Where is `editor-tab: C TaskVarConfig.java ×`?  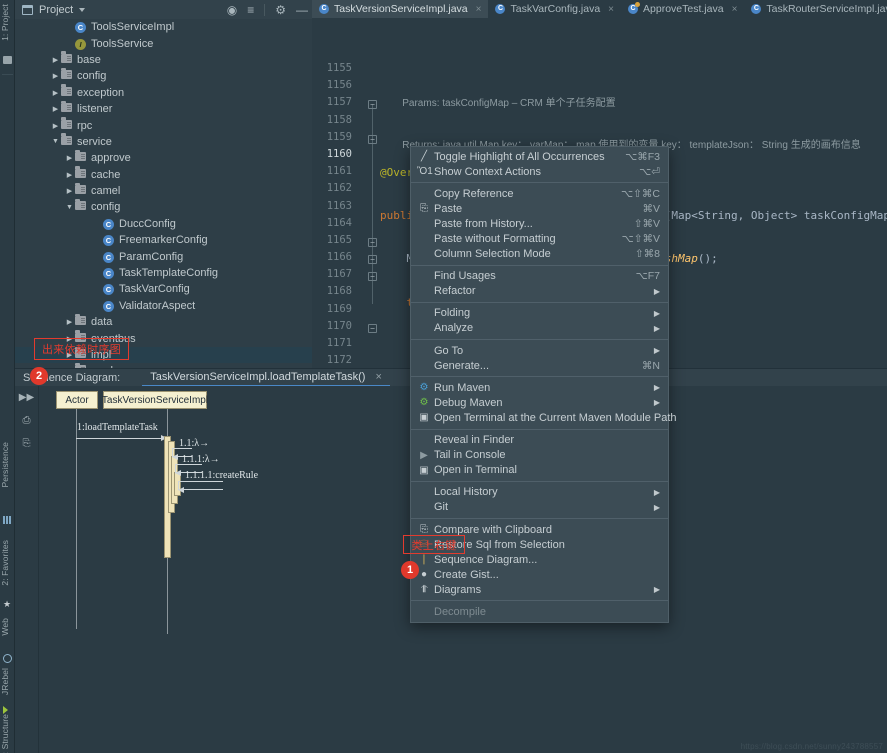
editor-tab: C TaskVarConfig.java × is located at coordinates (554, 9).